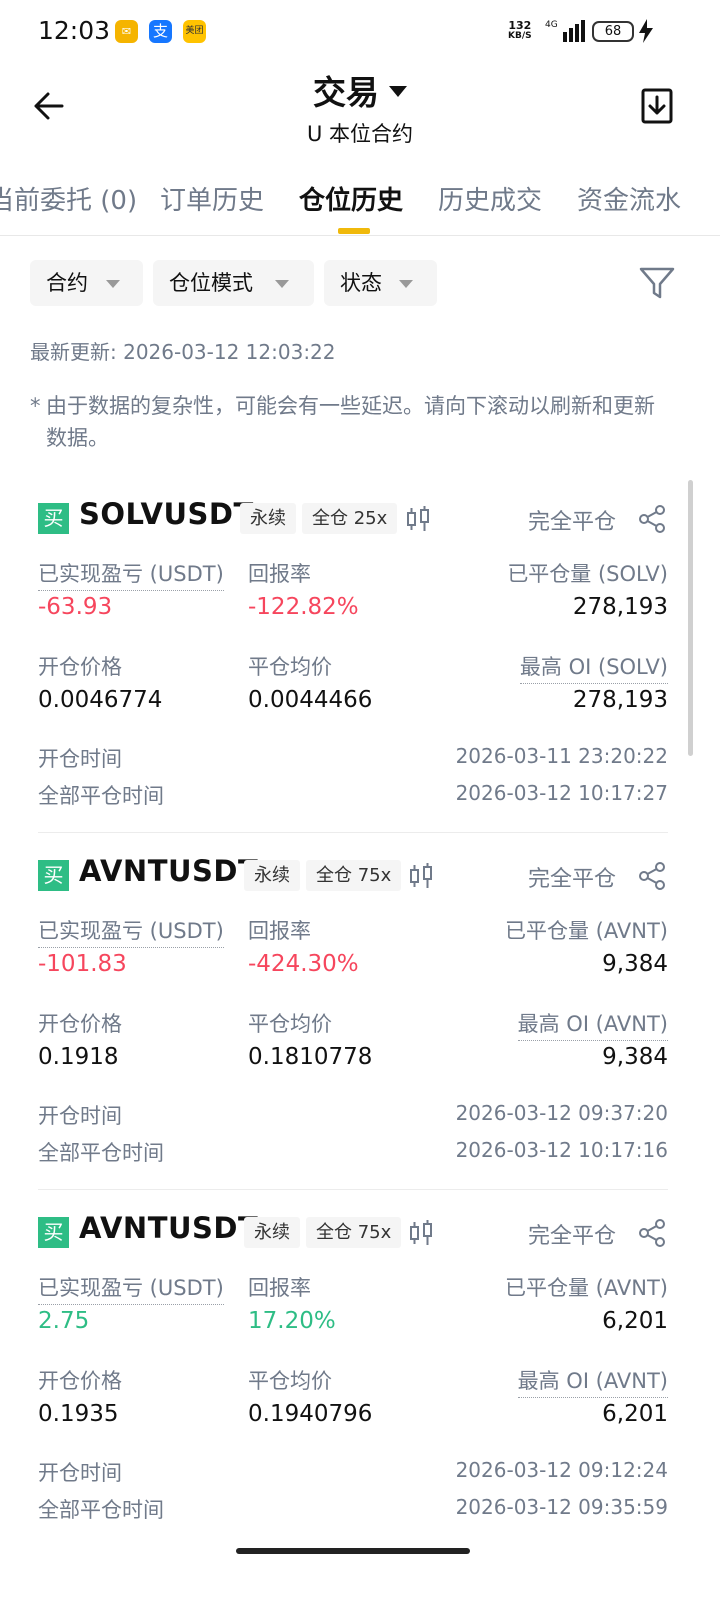  Describe the element at coordinates (100, 700) in the screenshot. I see `open-price-value: 0.0046774` at that location.